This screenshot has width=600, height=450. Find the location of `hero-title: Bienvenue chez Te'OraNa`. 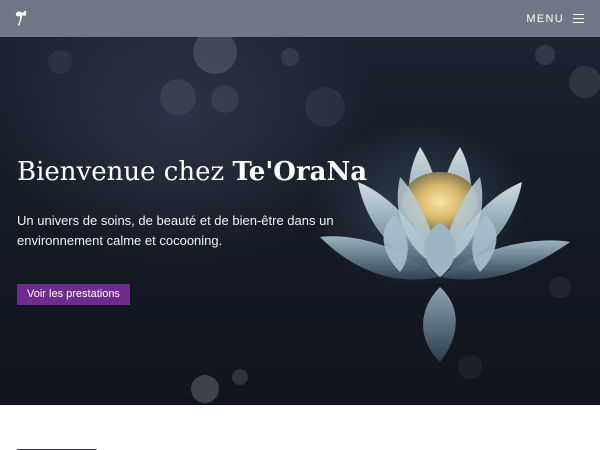

hero-title: Bienvenue chez Te'OraNa is located at coordinates (192, 172).